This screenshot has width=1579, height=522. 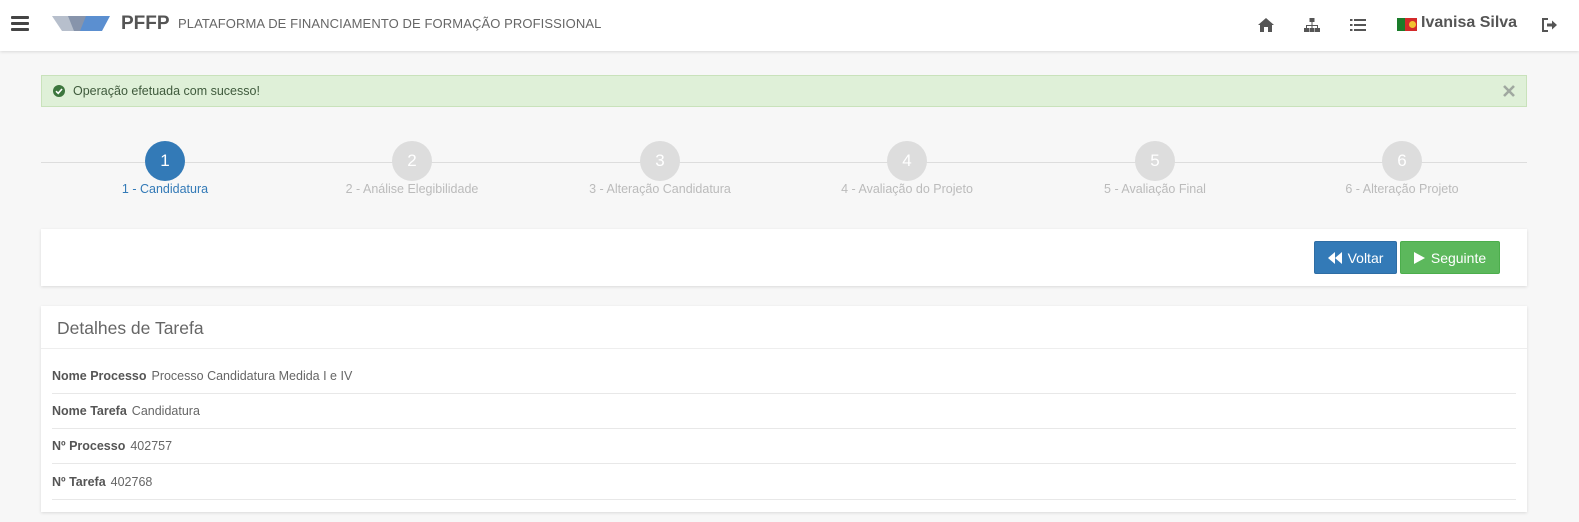 I want to click on back-button-label: Voltar, so click(x=1365, y=257).